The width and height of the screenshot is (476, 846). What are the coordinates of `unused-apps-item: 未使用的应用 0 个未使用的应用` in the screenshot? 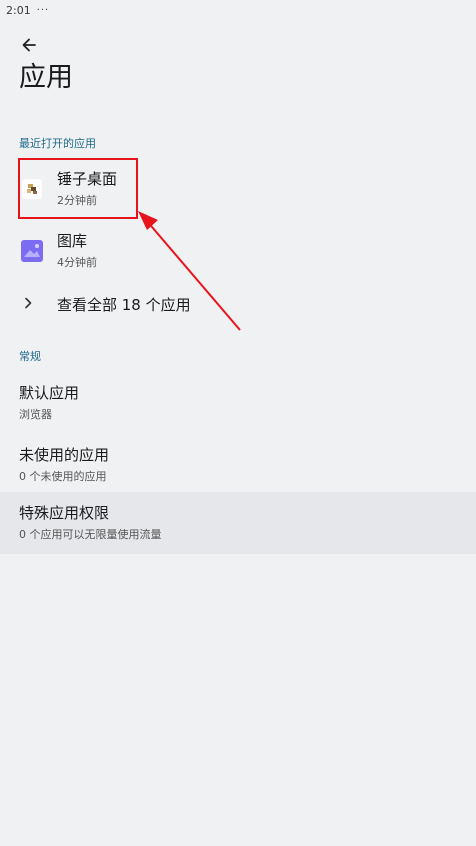 It's located at (238, 465).